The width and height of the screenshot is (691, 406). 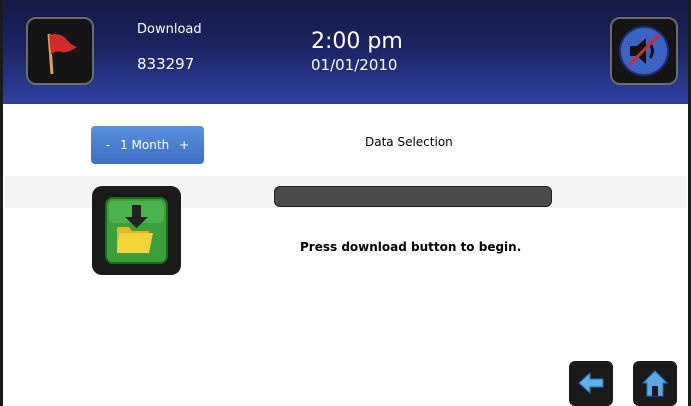 I want to click on red-flag-icon, so click(x=62, y=54).